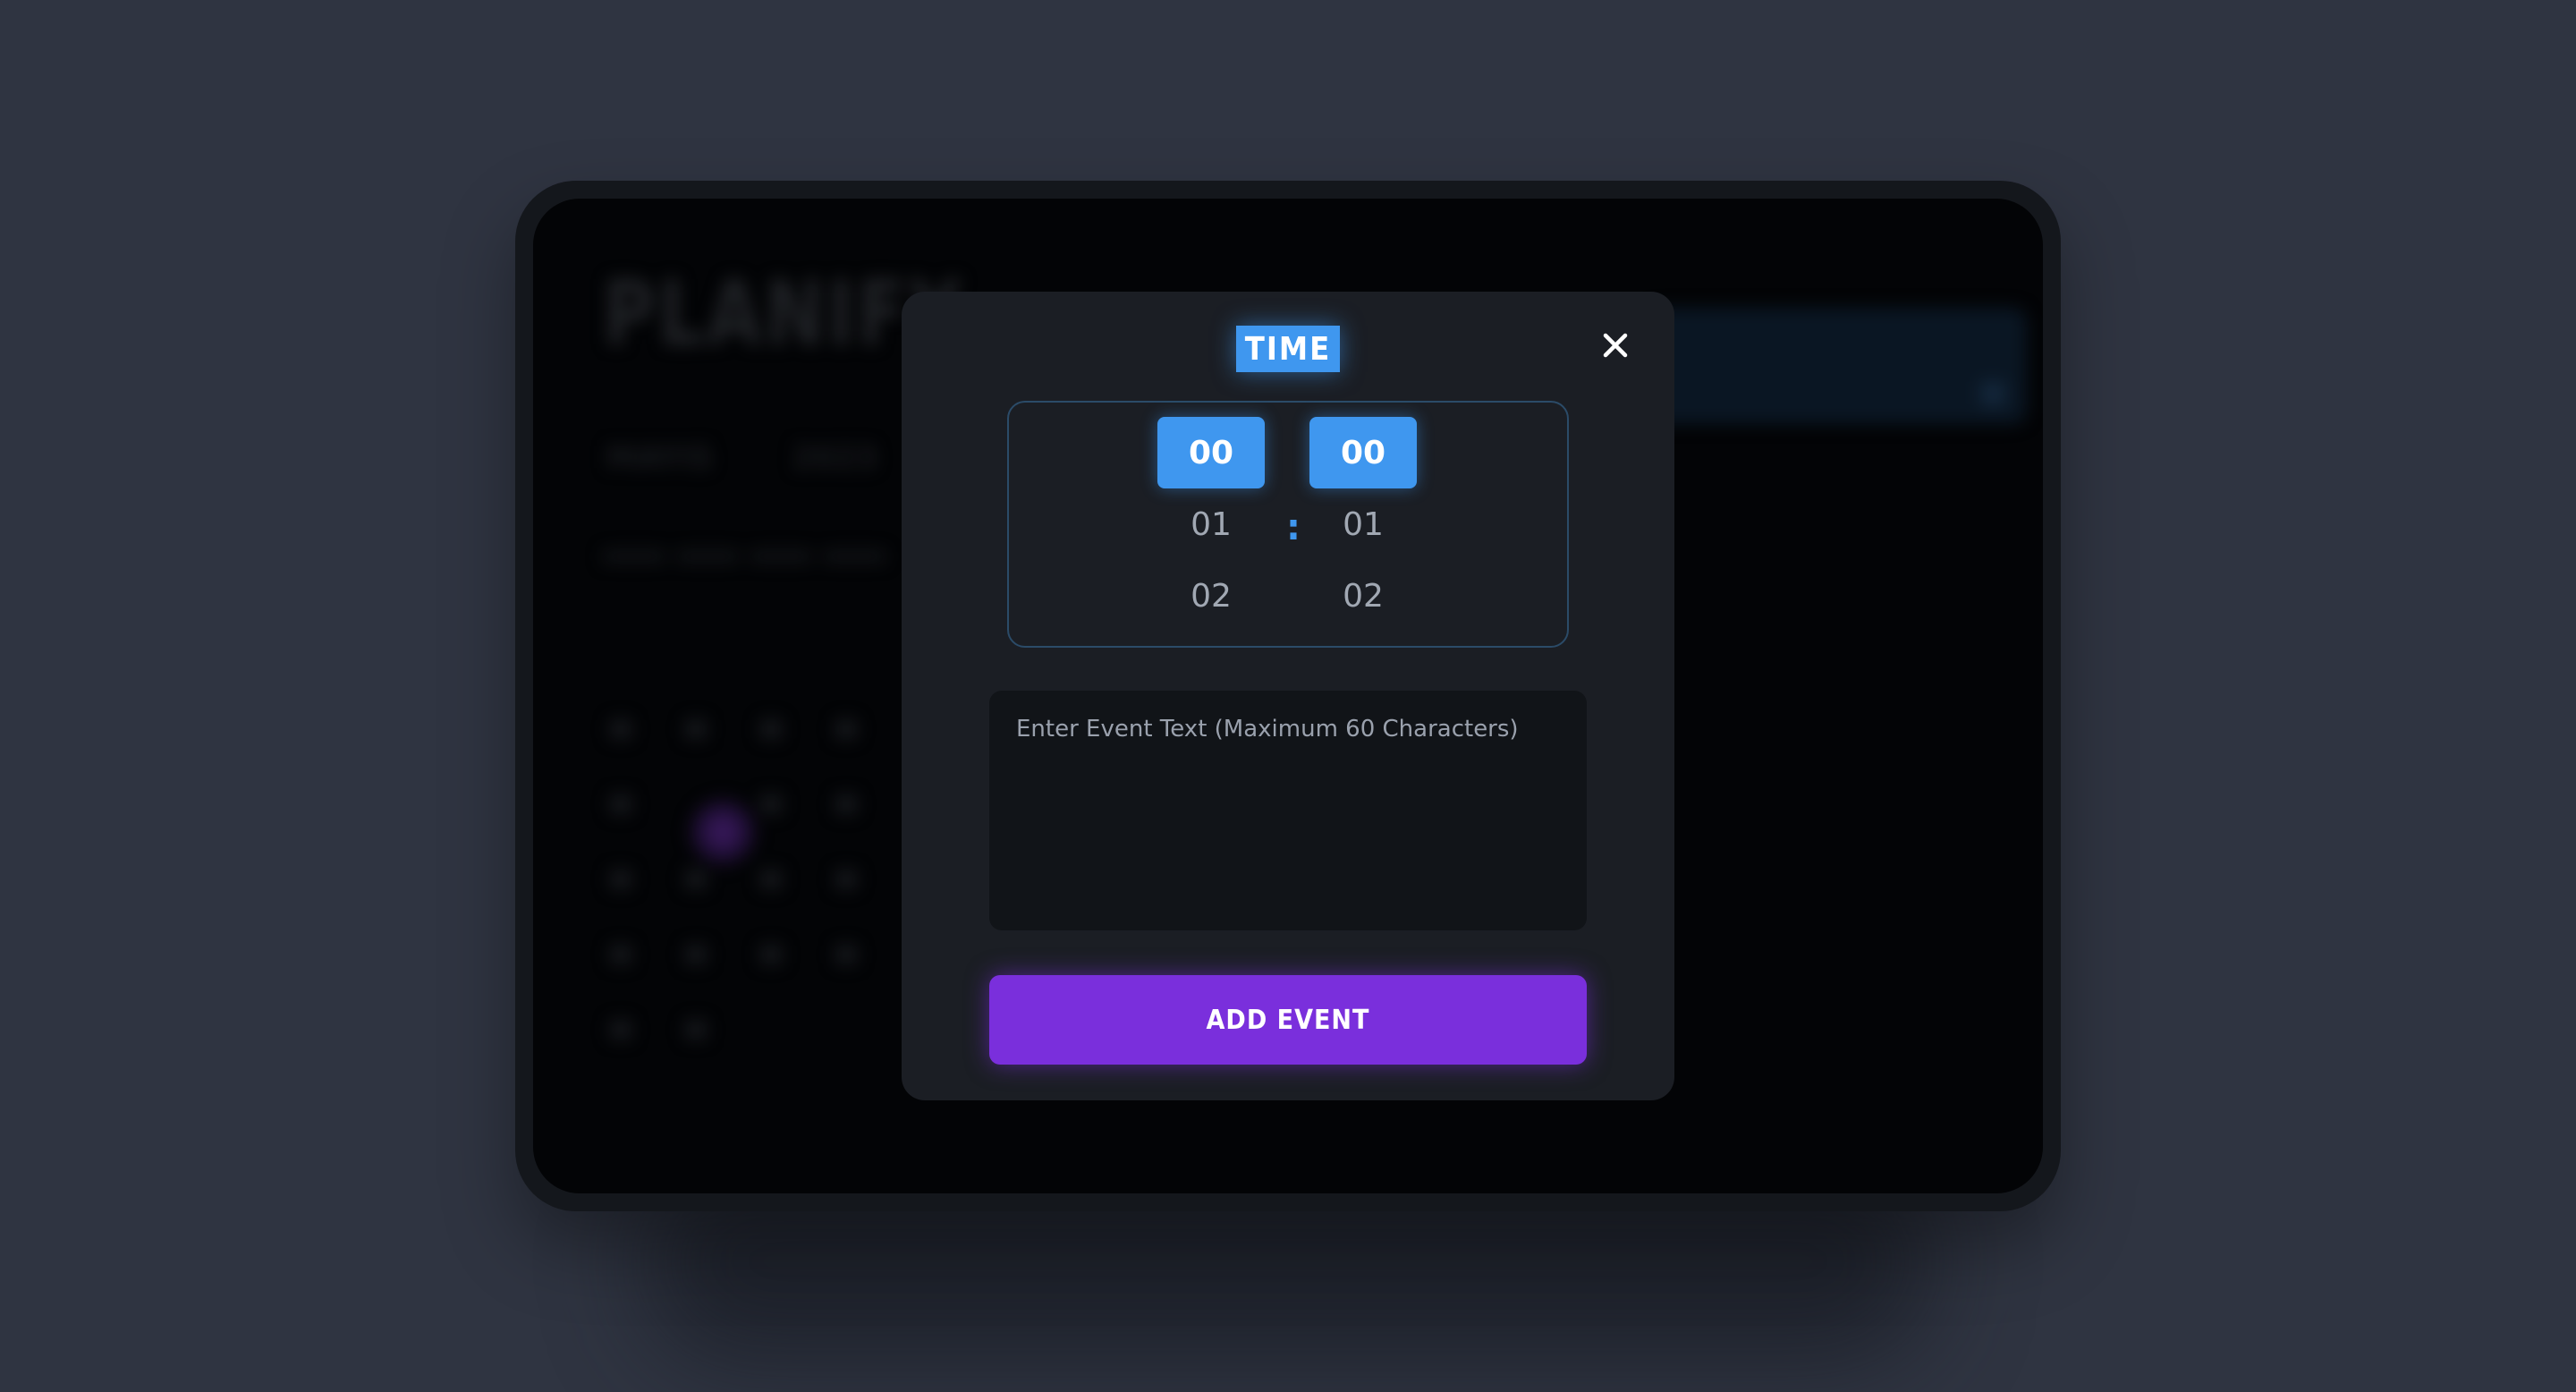 The width and height of the screenshot is (2576, 1392). I want to click on close-button, so click(1615, 345).